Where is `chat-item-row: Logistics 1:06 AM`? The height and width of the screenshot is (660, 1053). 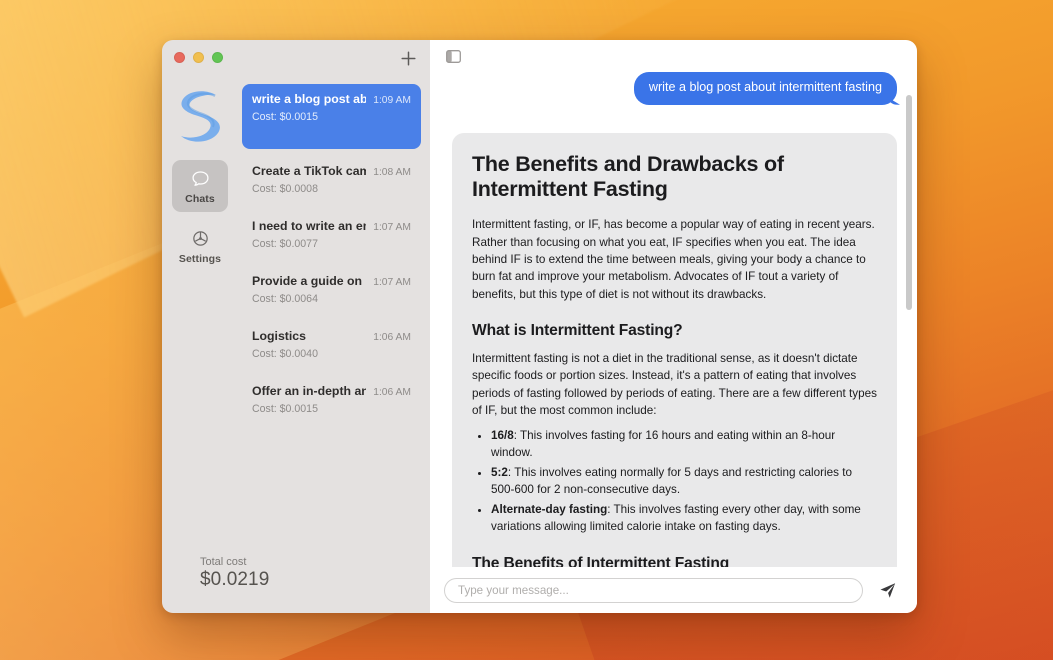
chat-item-row: Logistics 1:06 AM is located at coordinates (331, 336).